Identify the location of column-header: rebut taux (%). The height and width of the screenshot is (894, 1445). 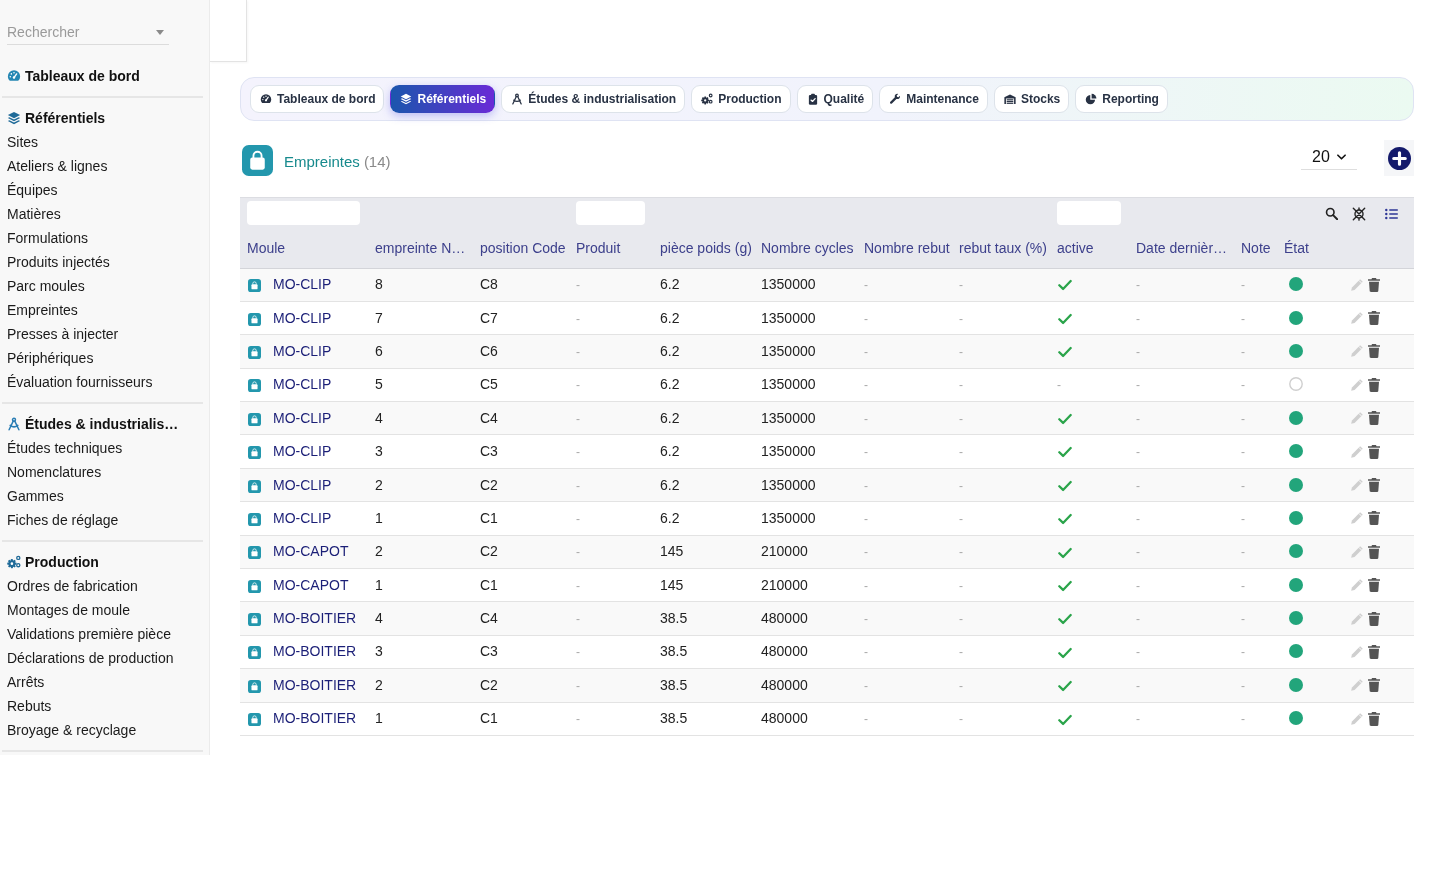
(1001, 248).